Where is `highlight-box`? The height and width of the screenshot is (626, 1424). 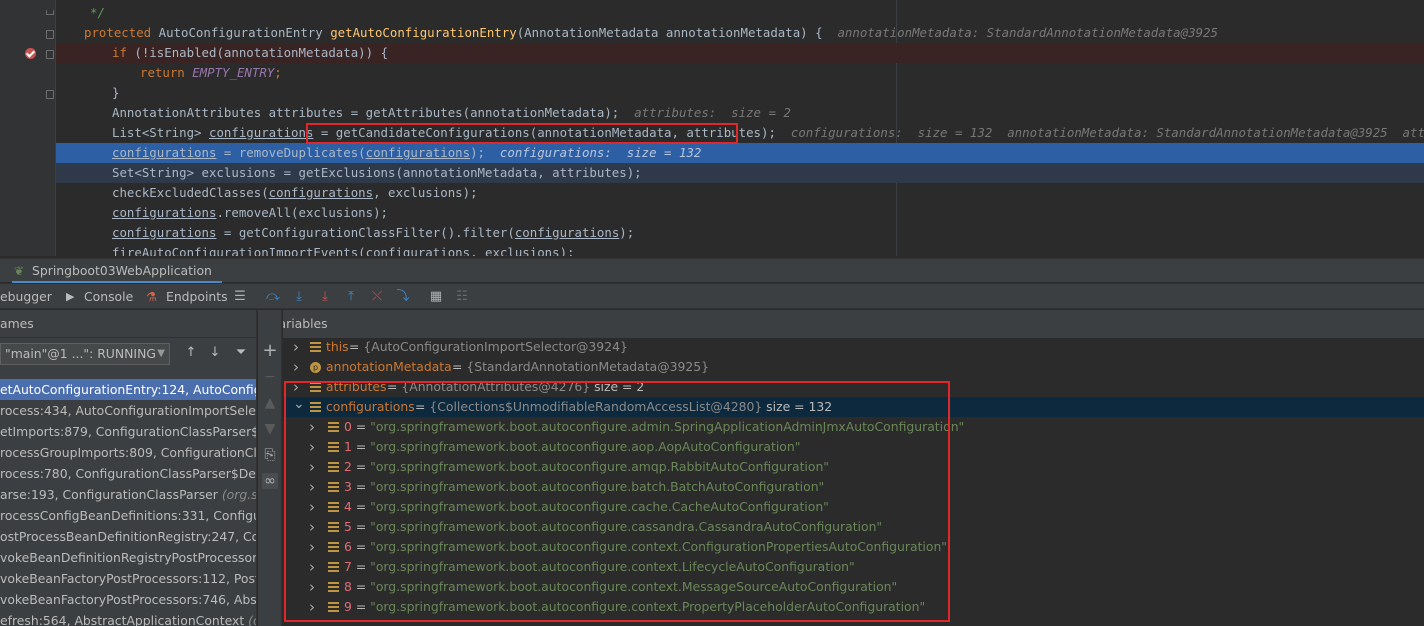 highlight-box is located at coordinates (522, 133).